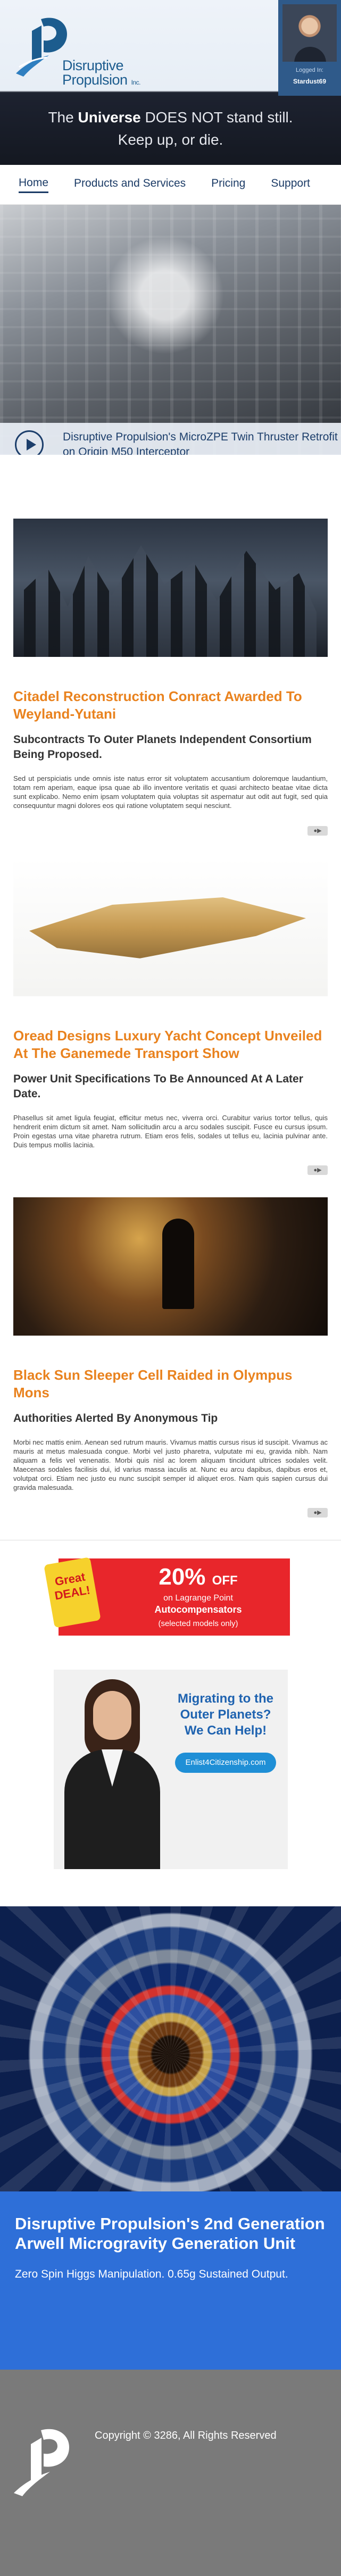 This screenshot has width=341, height=2576. What do you see at coordinates (182, 1577) in the screenshot?
I see `discount-value: 20%` at bounding box center [182, 1577].